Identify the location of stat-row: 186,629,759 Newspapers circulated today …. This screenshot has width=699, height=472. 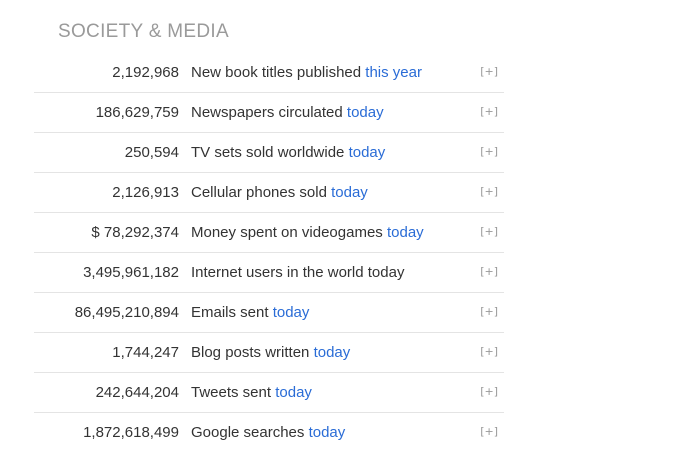
(269, 113).